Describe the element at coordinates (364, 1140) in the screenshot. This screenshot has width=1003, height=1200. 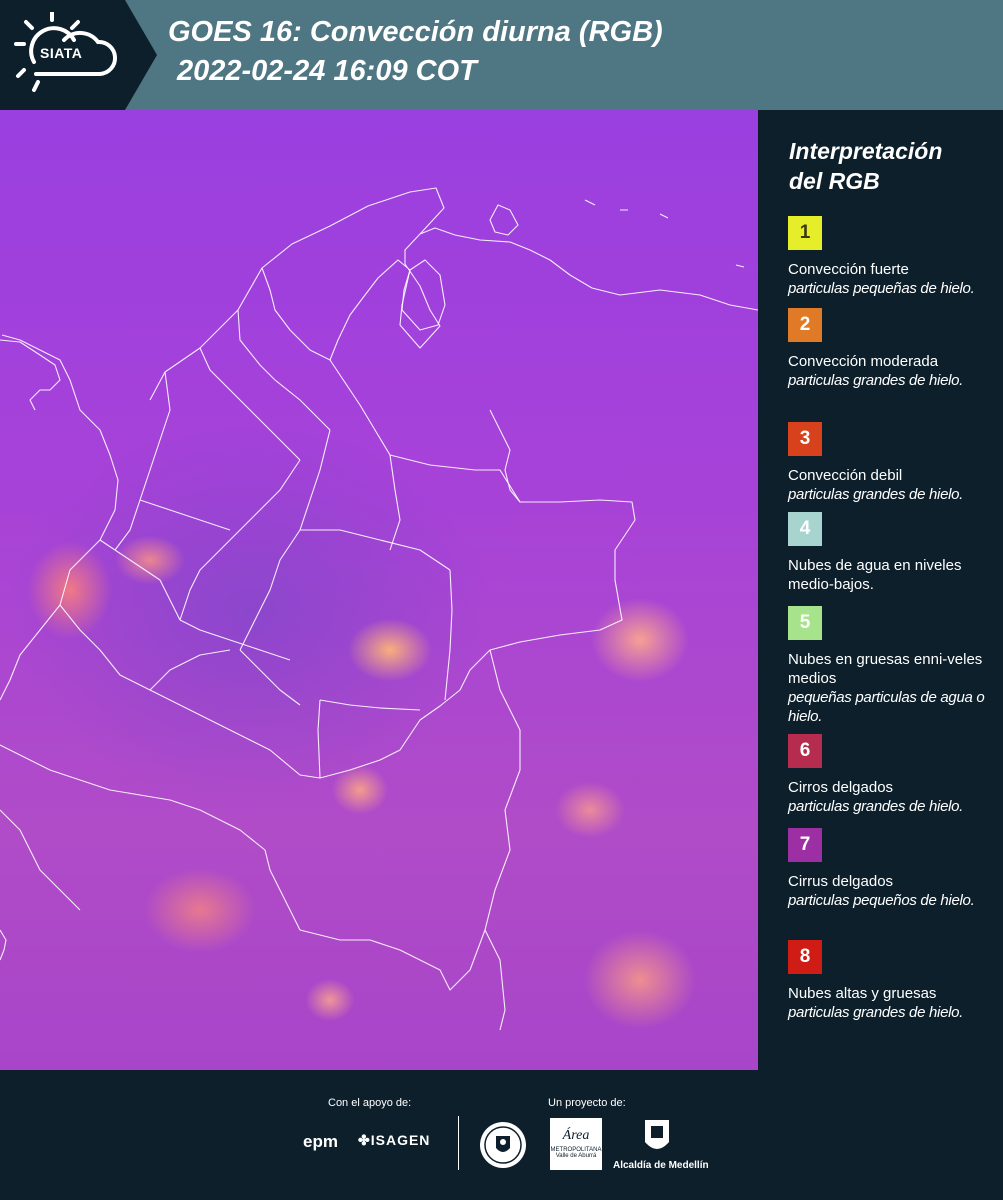
I see `isagen-mark-icon: ✤` at that location.